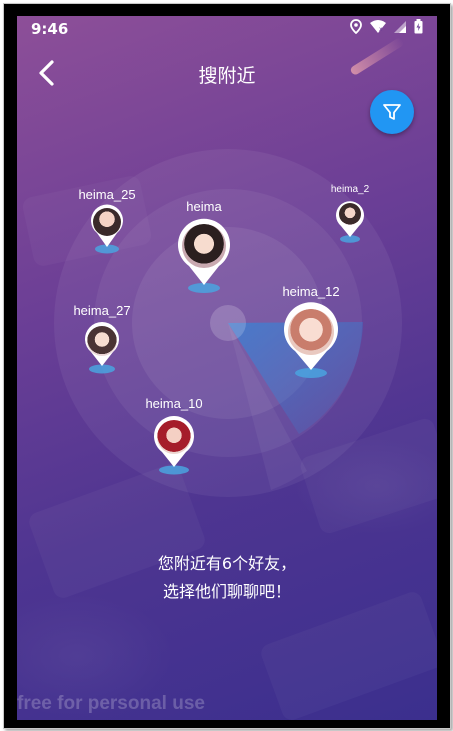 The width and height of the screenshot is (453, 731). I want to click on page-title: 搜附近, so click(227, 76).